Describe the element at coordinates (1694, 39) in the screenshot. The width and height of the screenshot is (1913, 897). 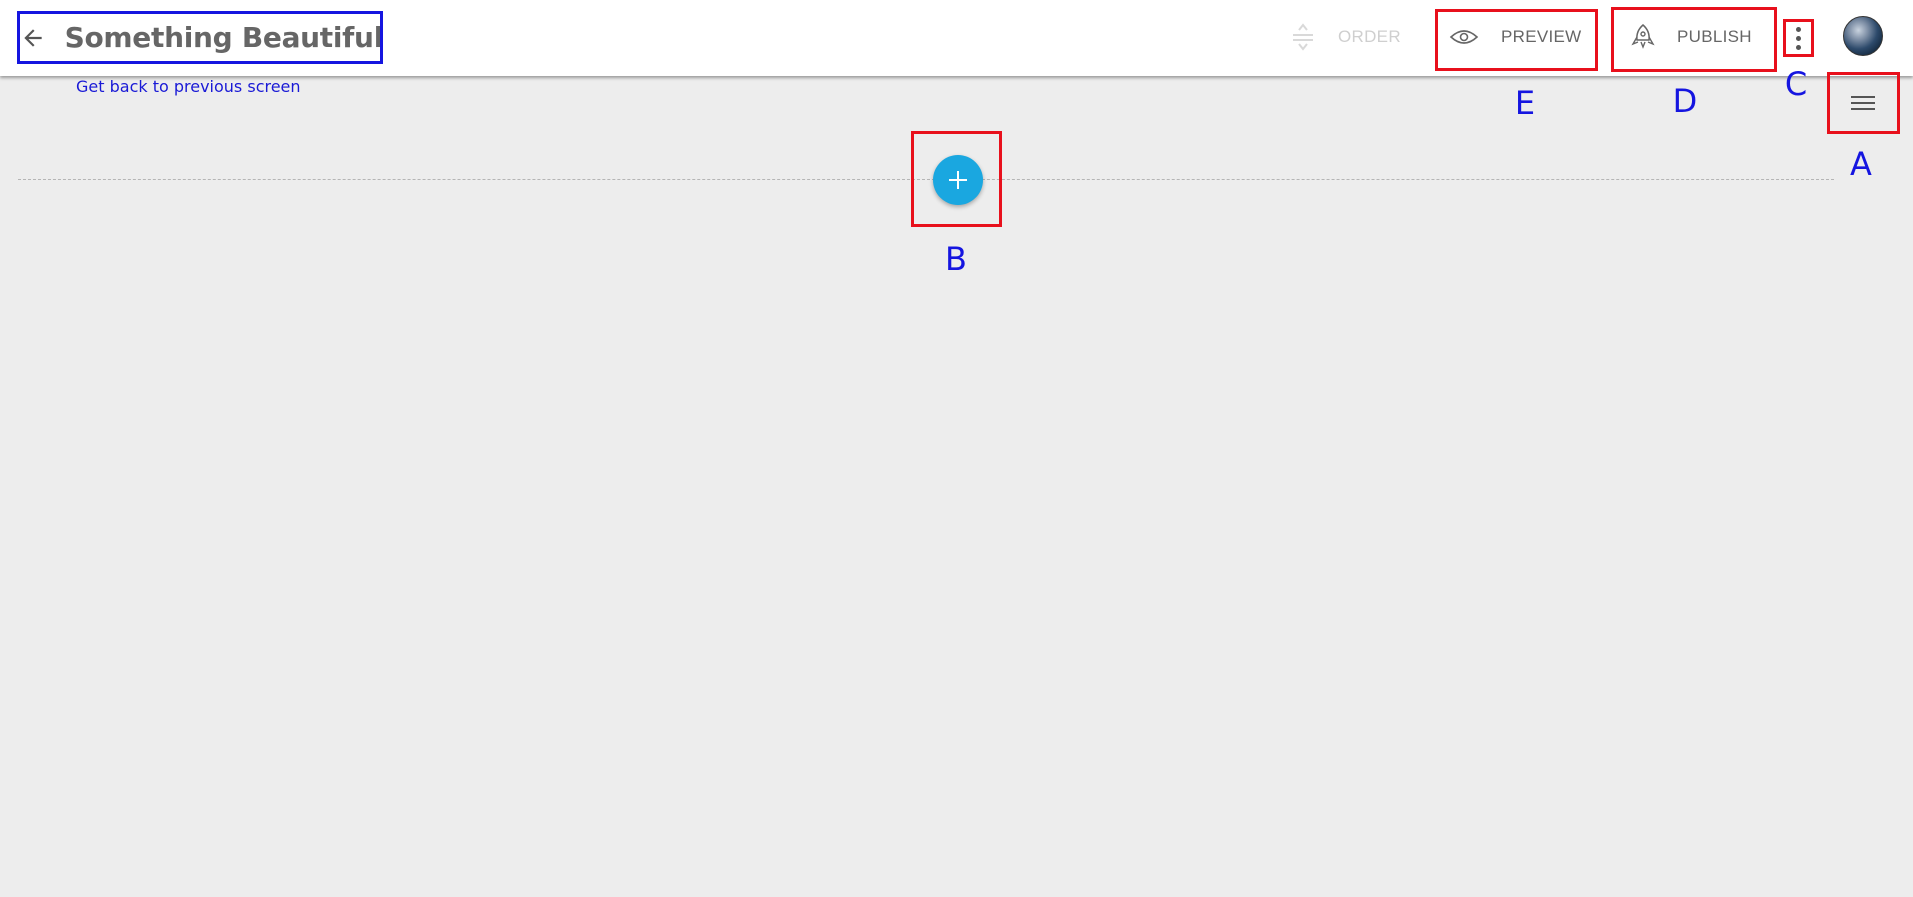
I see `annotation-box-d` at that location.